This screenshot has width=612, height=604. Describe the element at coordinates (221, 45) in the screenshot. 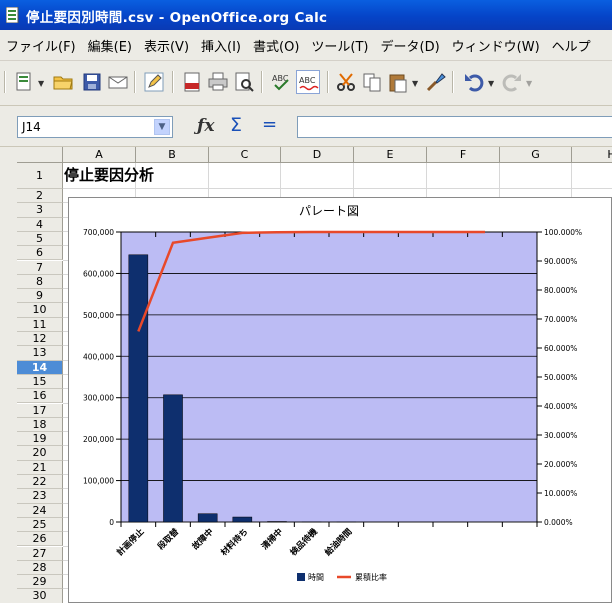

I see `menu-insert: 挿入(I)` at that location.